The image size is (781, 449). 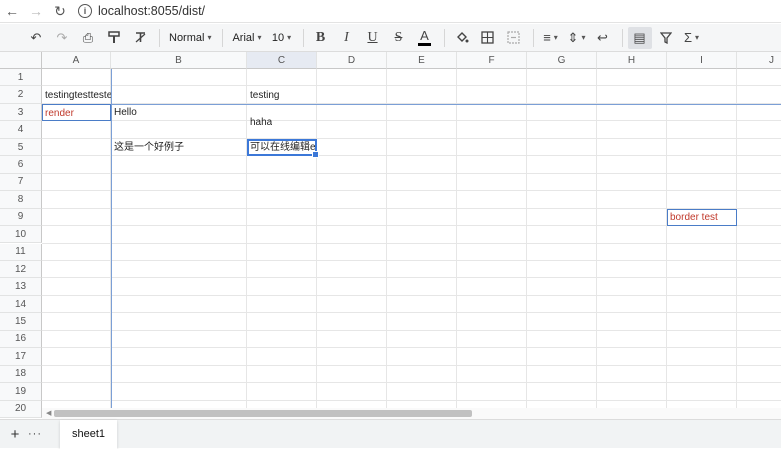 I want to click on merge-cells-icon, so click(x=514, y=38).